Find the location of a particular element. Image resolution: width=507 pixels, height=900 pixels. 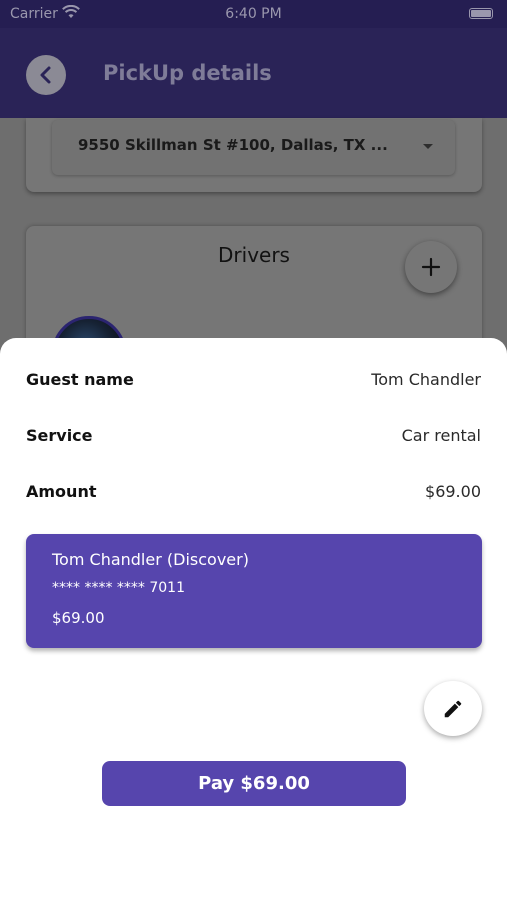

app-bar: PickUp details is located at coordinates (253, 73).